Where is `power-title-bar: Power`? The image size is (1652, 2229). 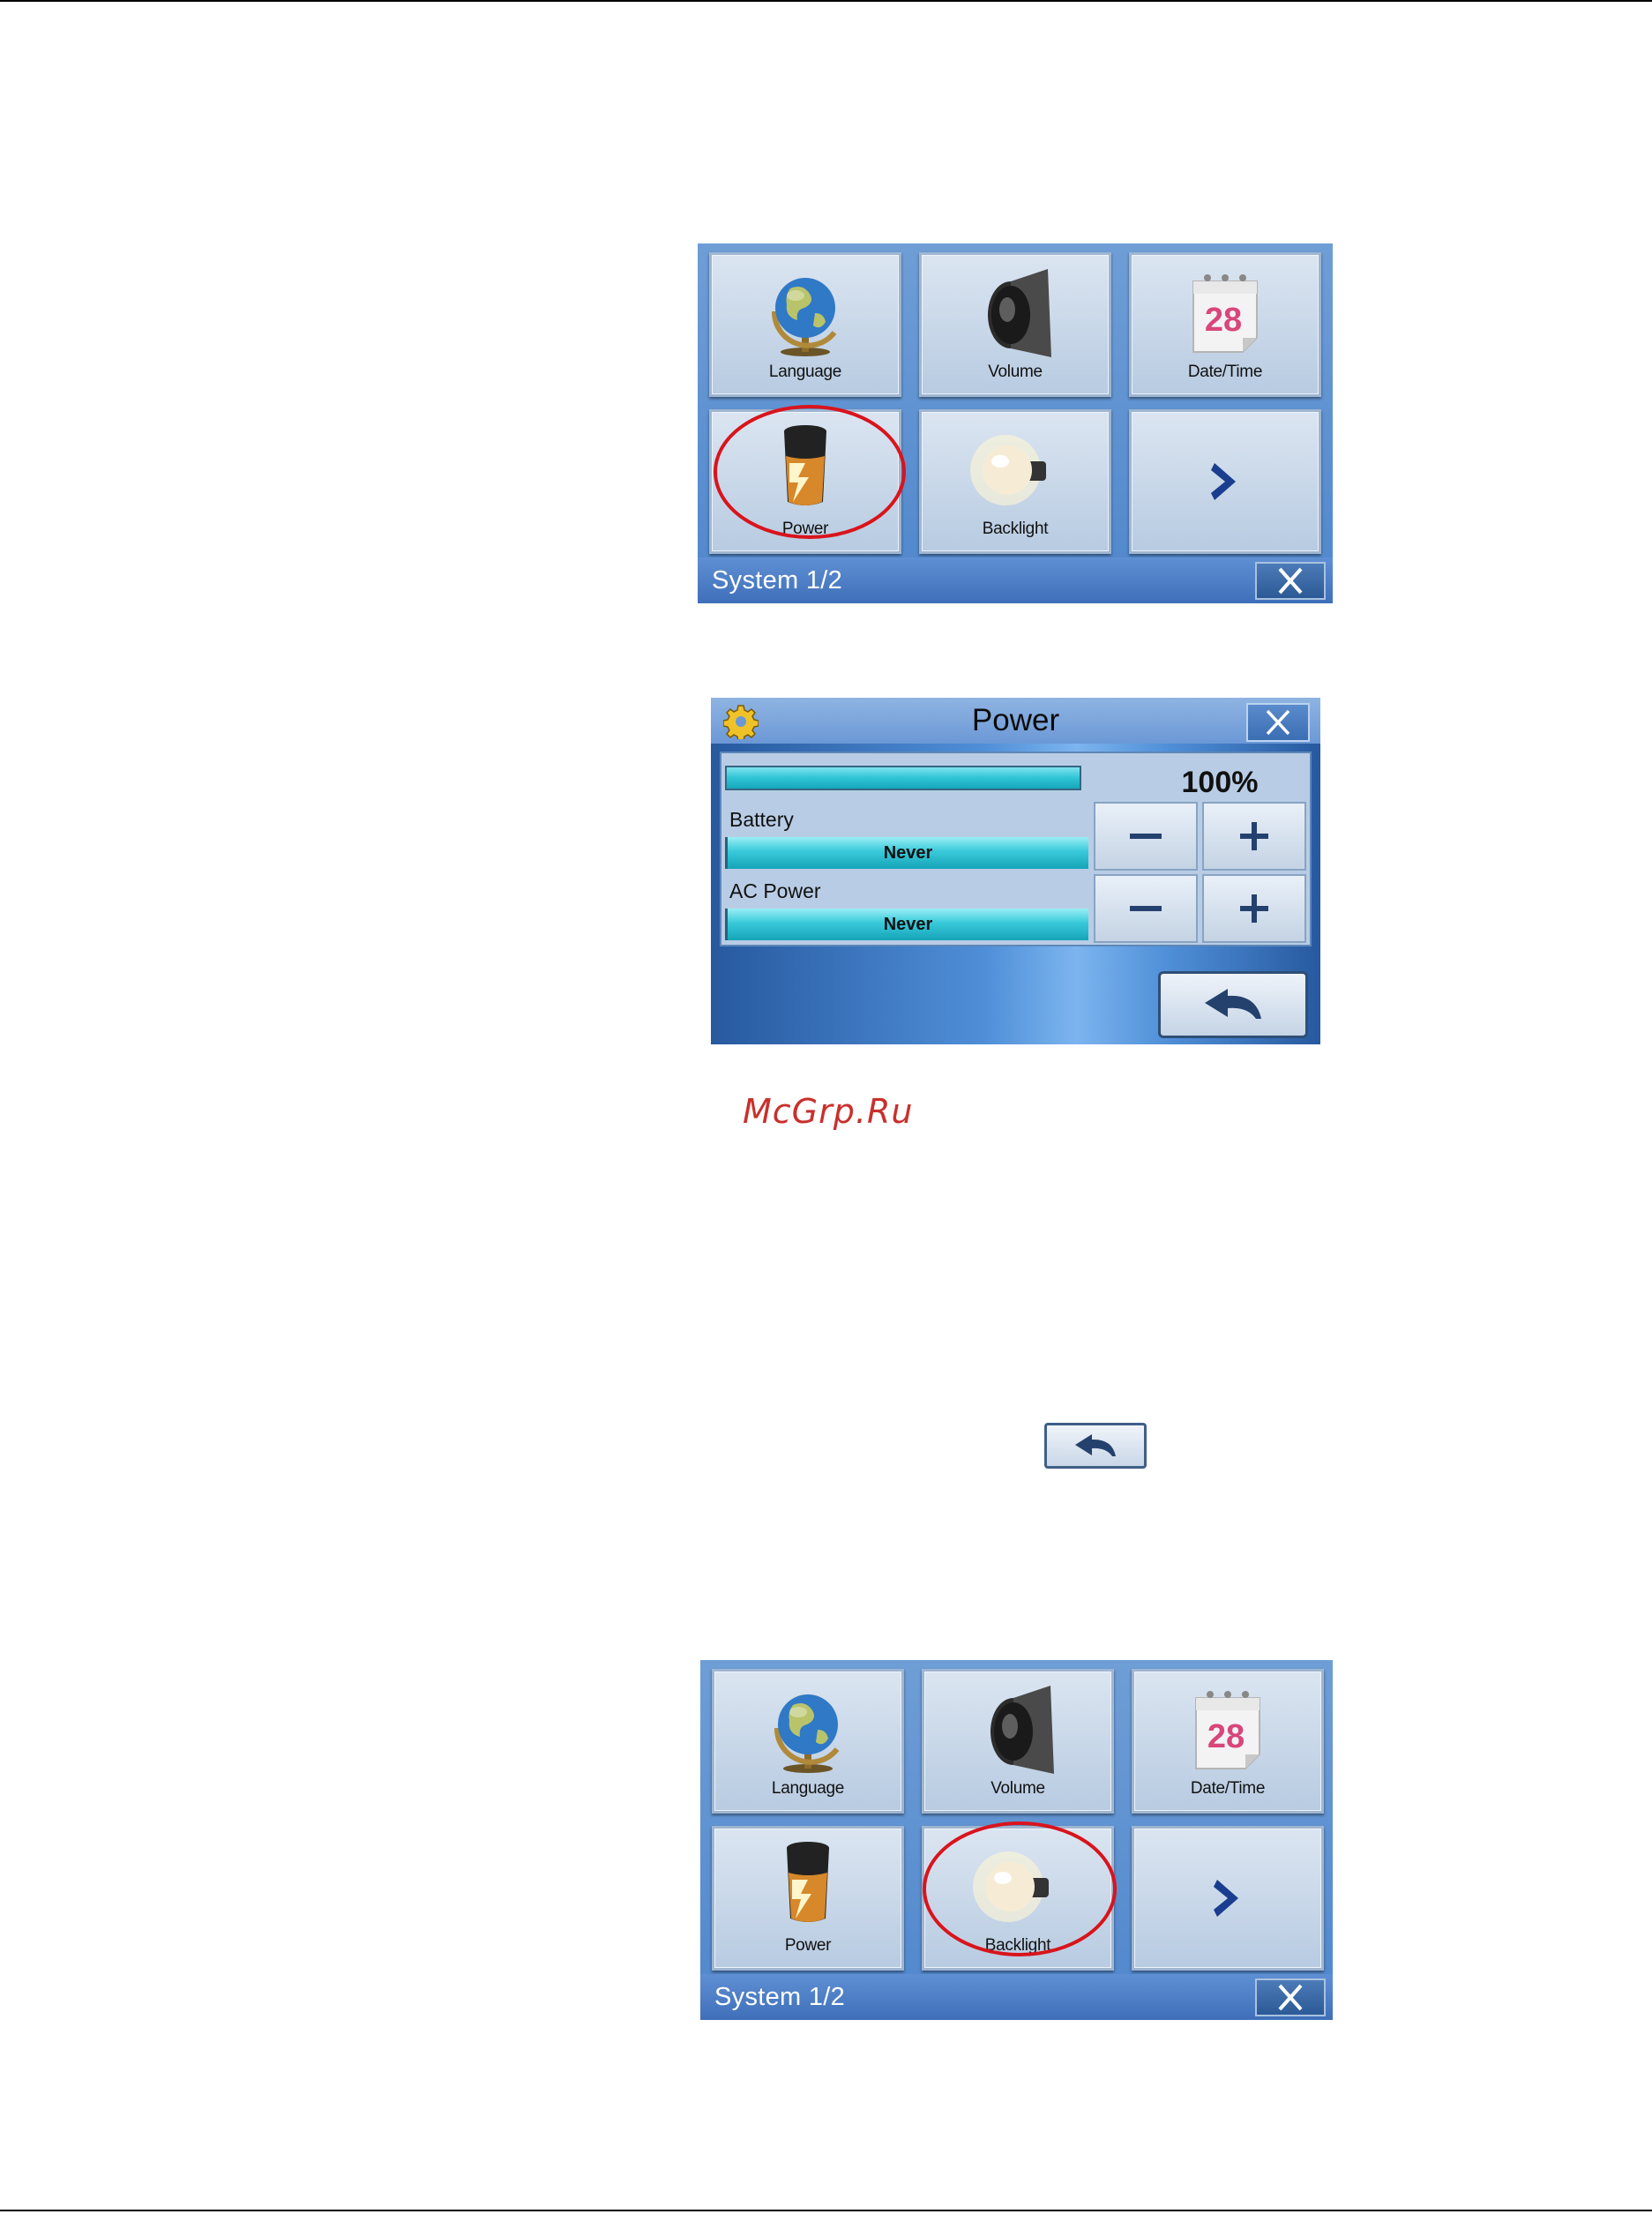
power-title-bar: Power is located at coordinates (1015, 721).